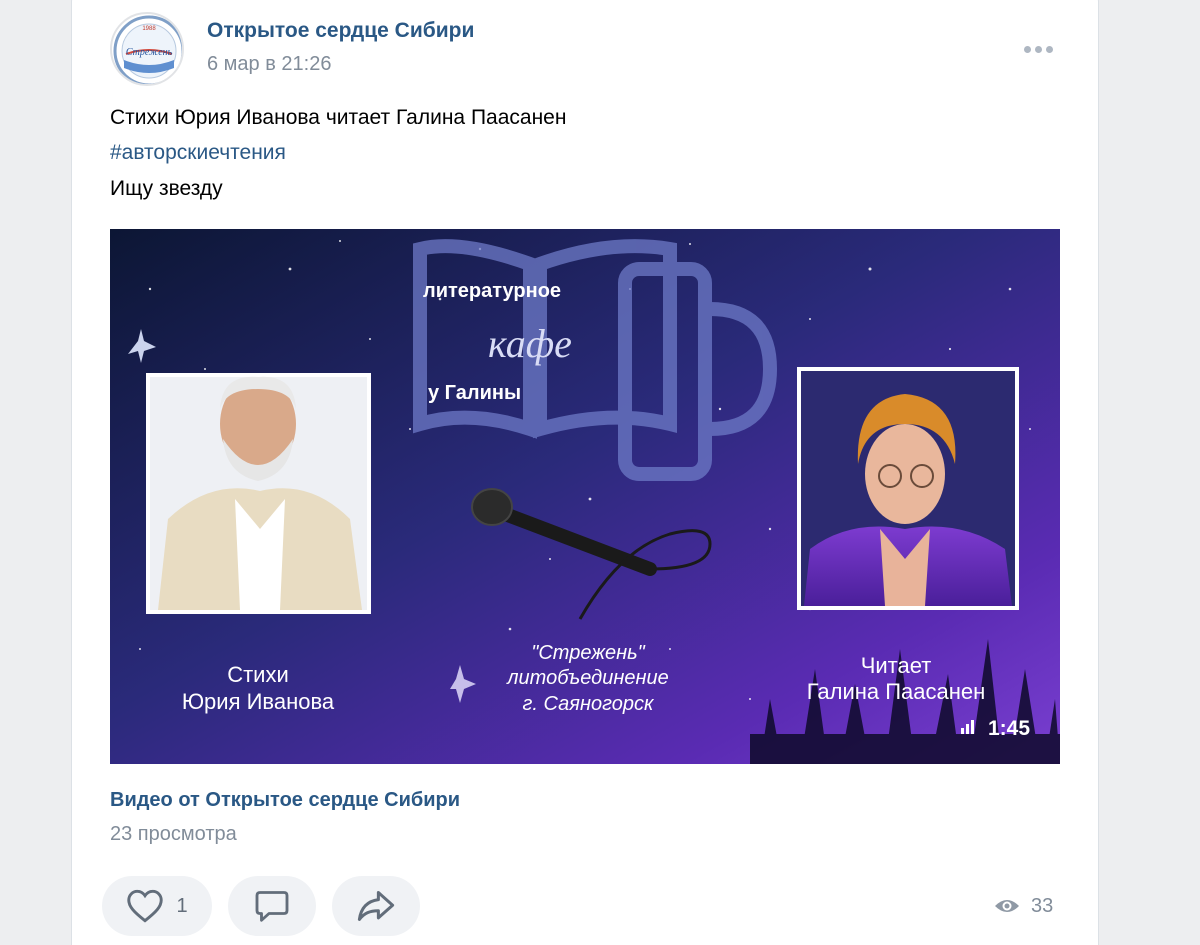  Describe the element at coordinates (896, 665) in the screenshot. I see `right-caption-1: Читает` at that location.